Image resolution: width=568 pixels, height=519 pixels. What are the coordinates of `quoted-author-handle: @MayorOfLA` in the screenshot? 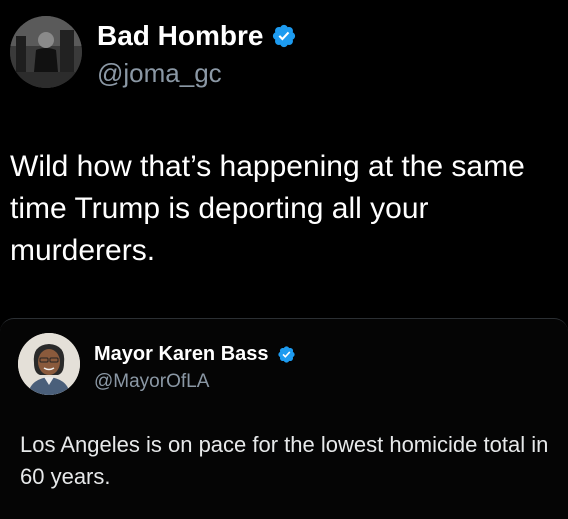 It's located at (151, 382).